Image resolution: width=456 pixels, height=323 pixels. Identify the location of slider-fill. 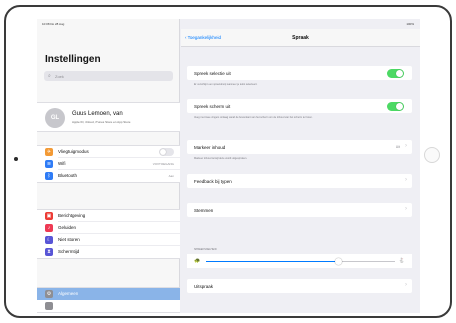
(272, 261).